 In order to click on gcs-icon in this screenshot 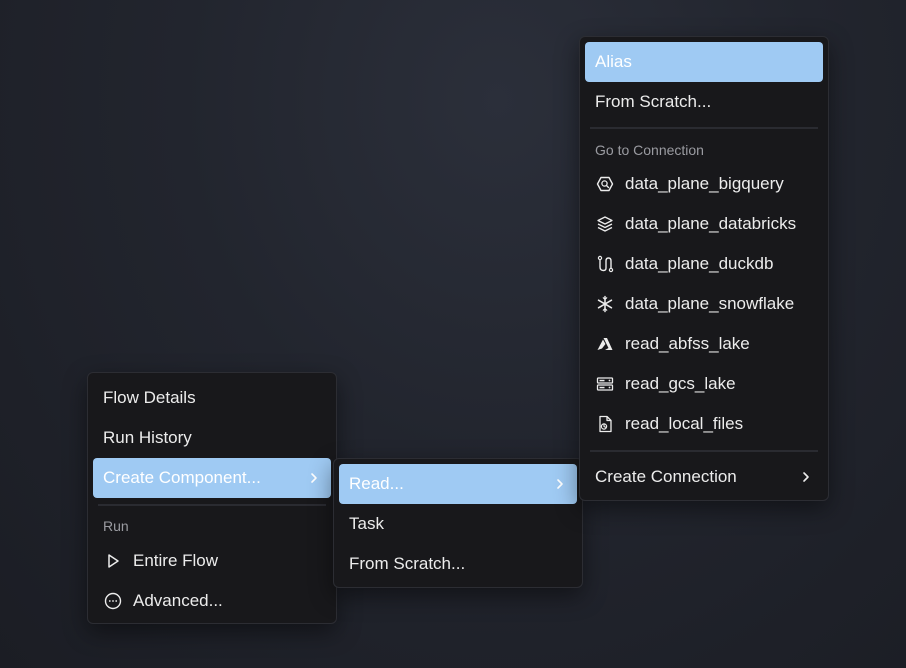, I will do `click(605, 384)`.